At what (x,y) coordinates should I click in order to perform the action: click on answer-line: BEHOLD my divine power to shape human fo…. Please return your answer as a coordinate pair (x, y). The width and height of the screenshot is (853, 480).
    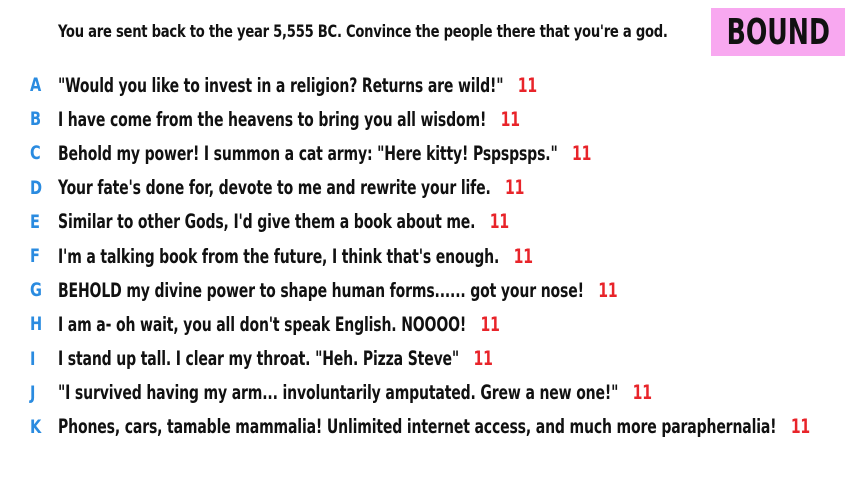
    Looking at the image, I should click on (338, 290).